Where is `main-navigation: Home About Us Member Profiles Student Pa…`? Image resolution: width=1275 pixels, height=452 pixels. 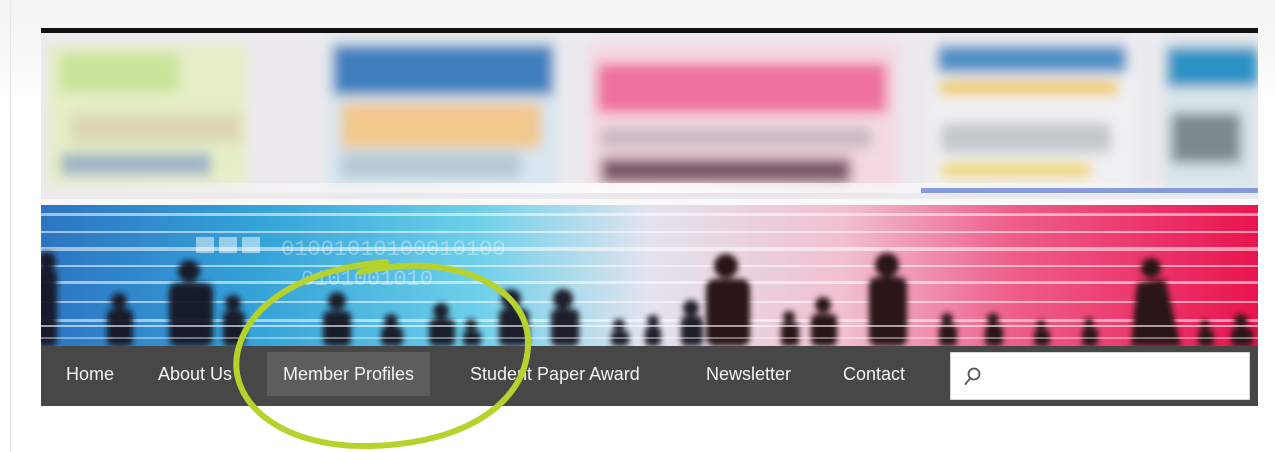 main-navigation: Home About Us Member Profiles Student Pa… is located at coordinates (649, 376).